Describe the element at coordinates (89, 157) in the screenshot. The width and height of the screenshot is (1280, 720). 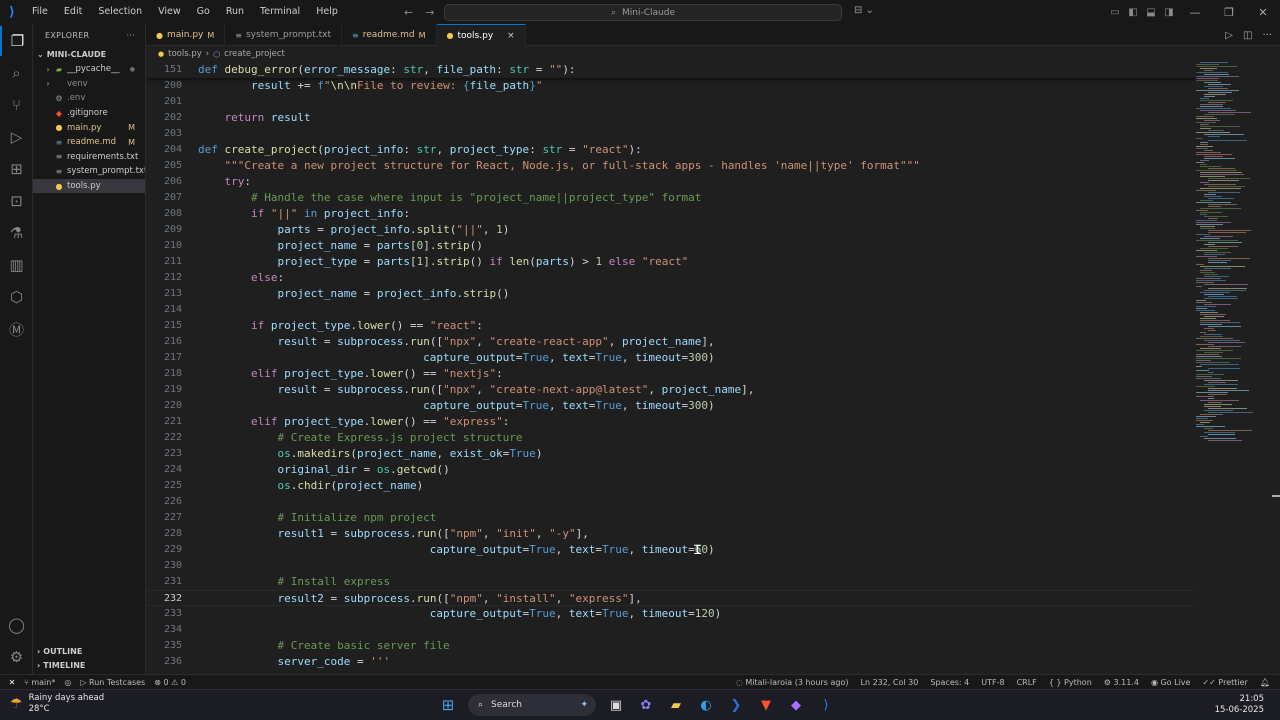
I see `tree-item-requirements-txt: ≡ requirements.txt` at that location.